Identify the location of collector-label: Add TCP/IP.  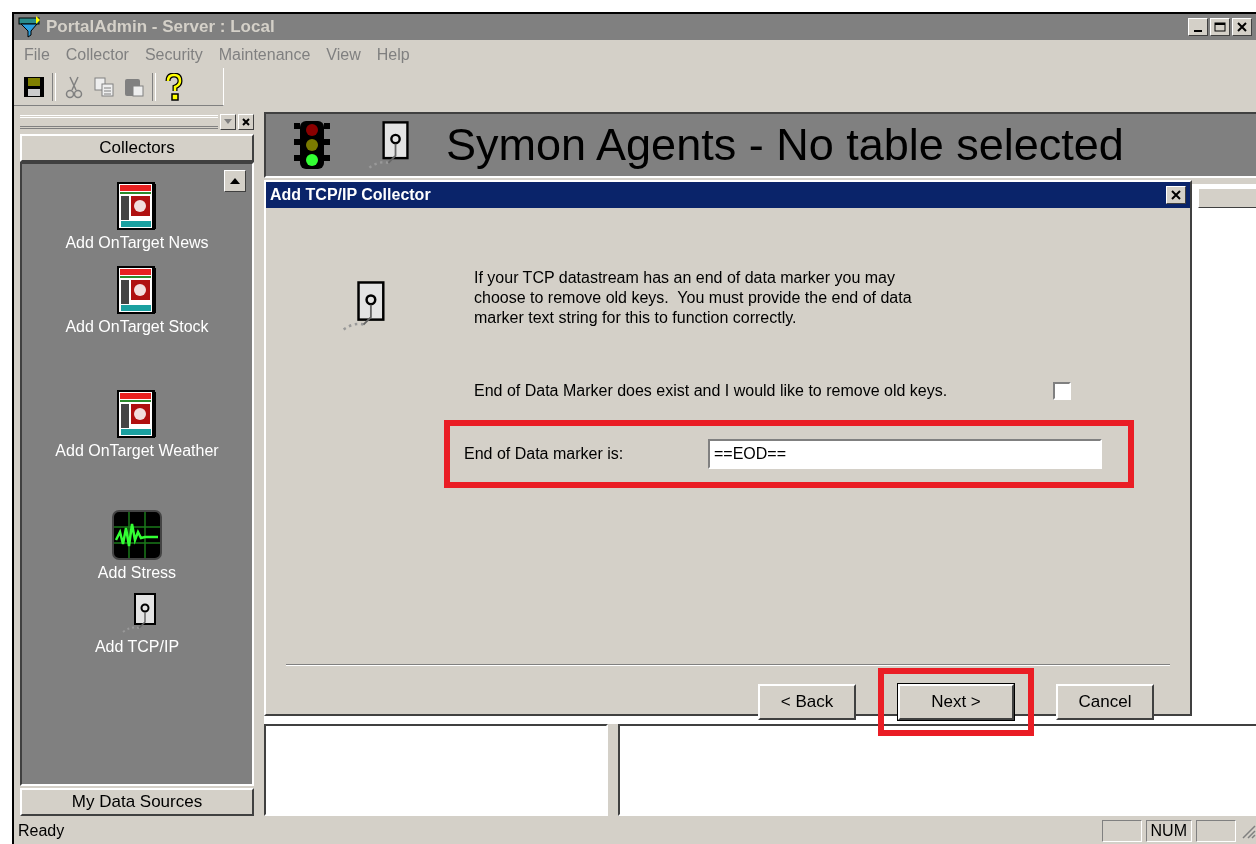
(137, 647).